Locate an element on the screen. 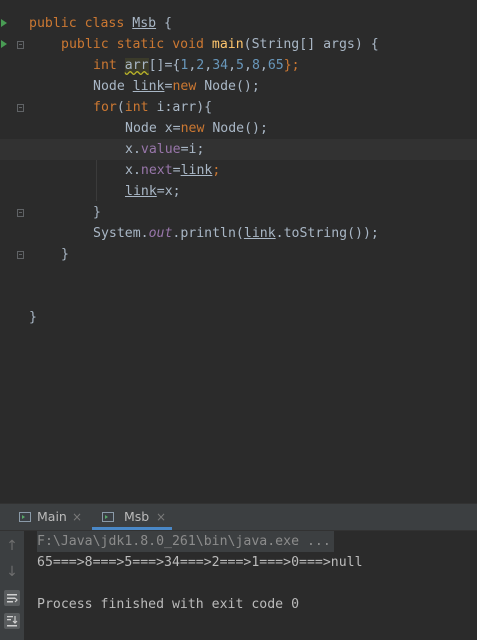 This screenshot has height=640, width=477. static-field: out is located at coordinates (160, 233).